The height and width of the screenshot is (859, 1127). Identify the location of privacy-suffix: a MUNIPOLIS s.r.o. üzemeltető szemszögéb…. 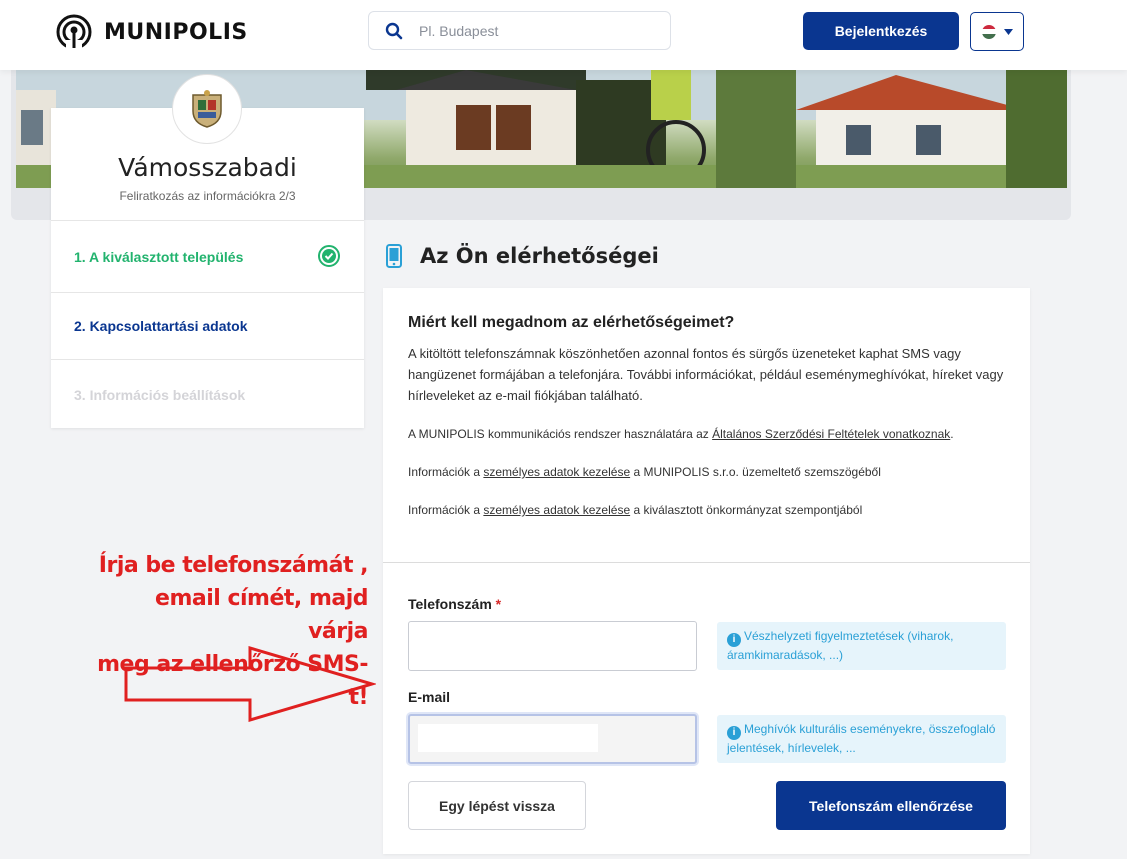
(755, 472).